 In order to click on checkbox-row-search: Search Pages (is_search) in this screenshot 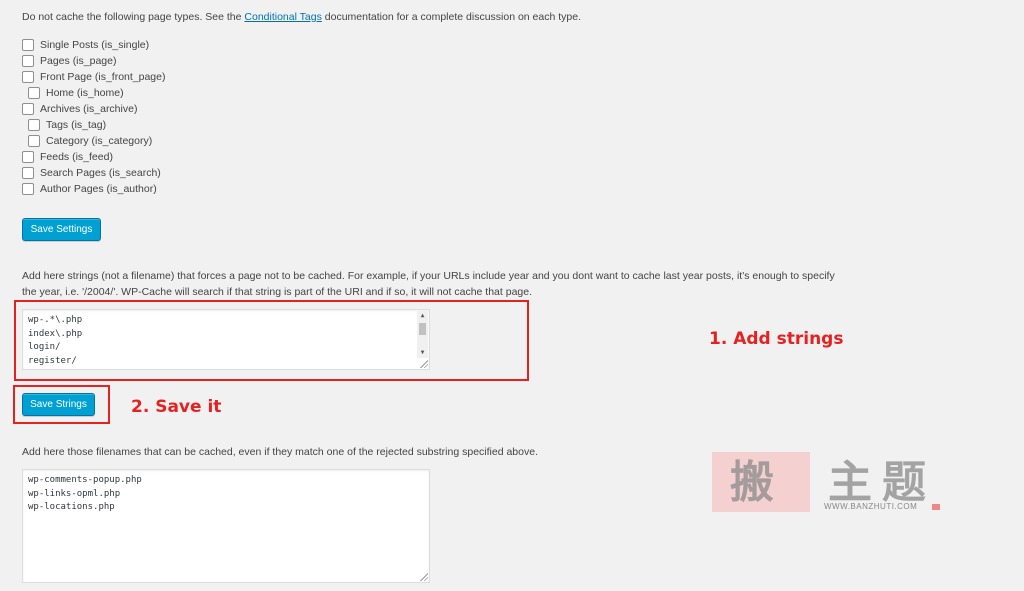, I will do `click(91, 173)`.